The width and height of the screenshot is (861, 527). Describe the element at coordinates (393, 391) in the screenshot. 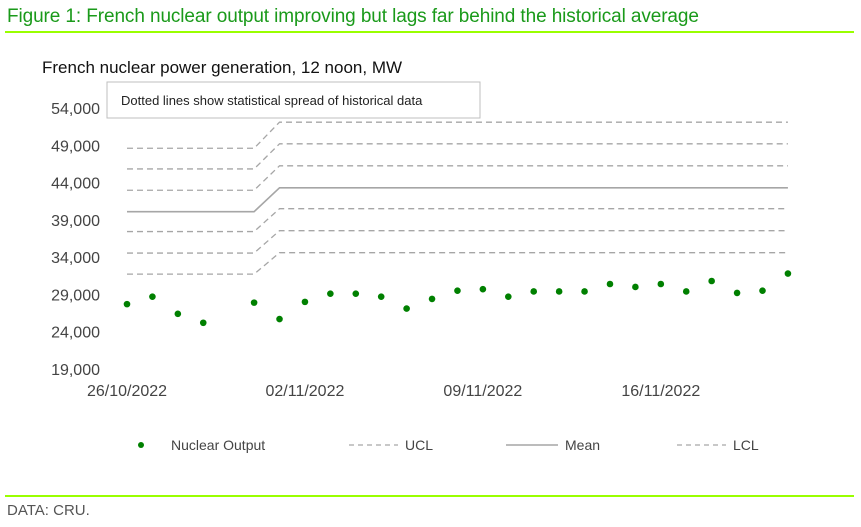

I see `x-axis: 26/10/2022 02/11/2022 09/11/2022 16/11/2022` at that location.